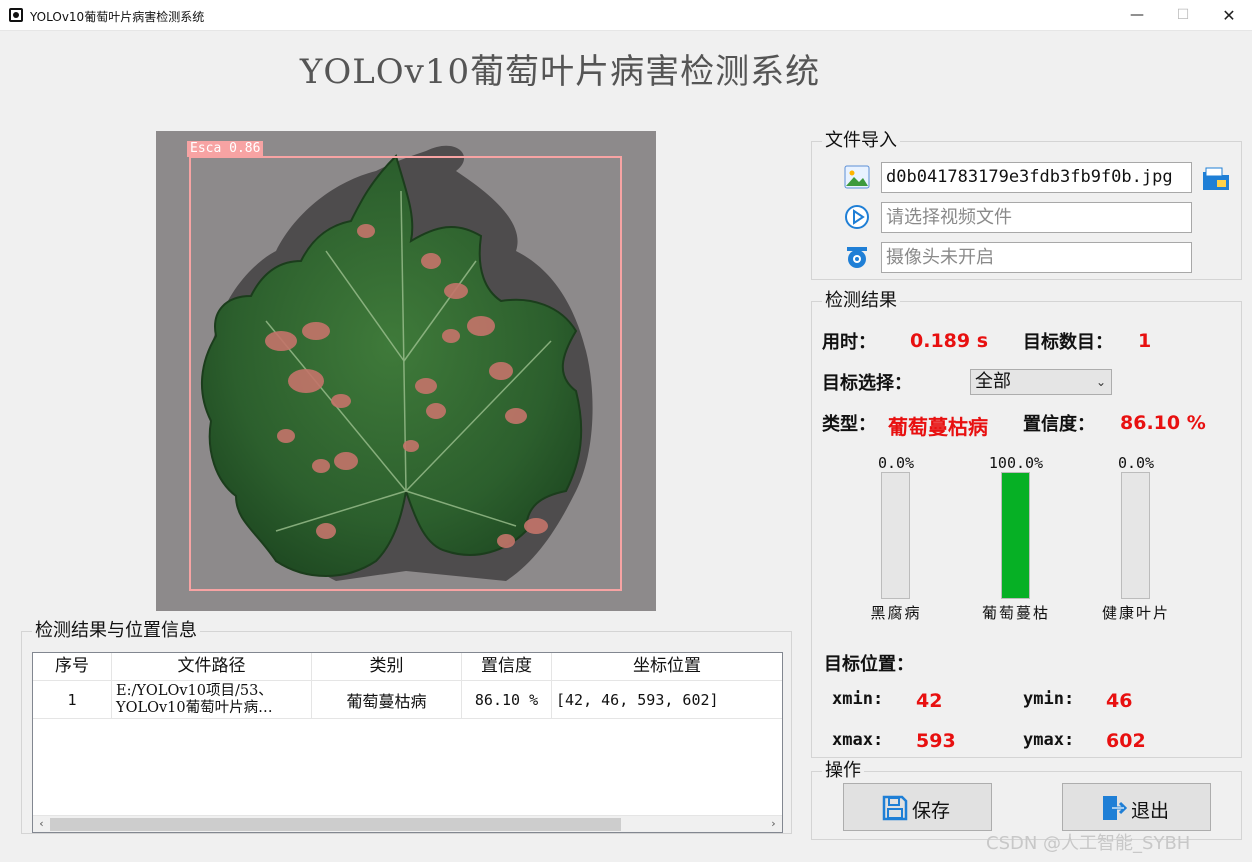 This screenshot has width=1252, height=862. I want to click on confidence-value: 86.10 %, so click(1163, 423).